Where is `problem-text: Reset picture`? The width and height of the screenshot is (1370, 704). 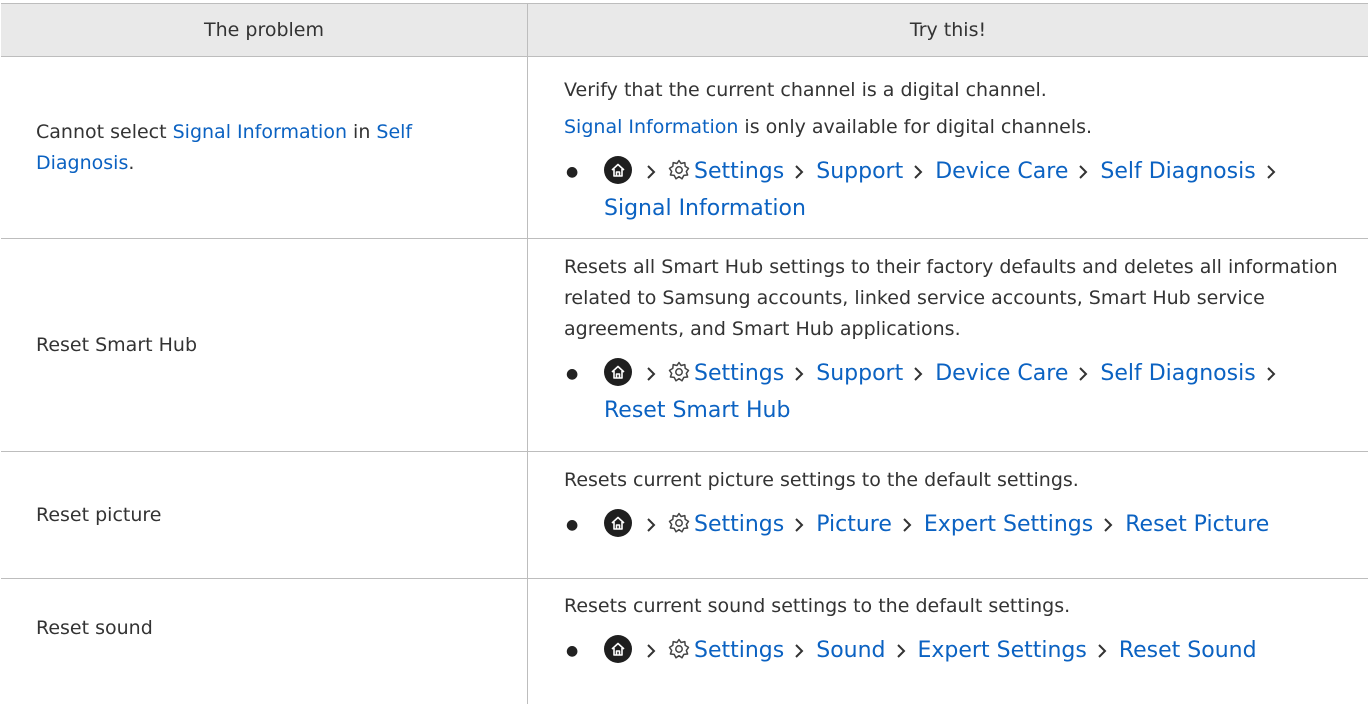
problem-text: Reset picture is located at coordinates (99, 514).